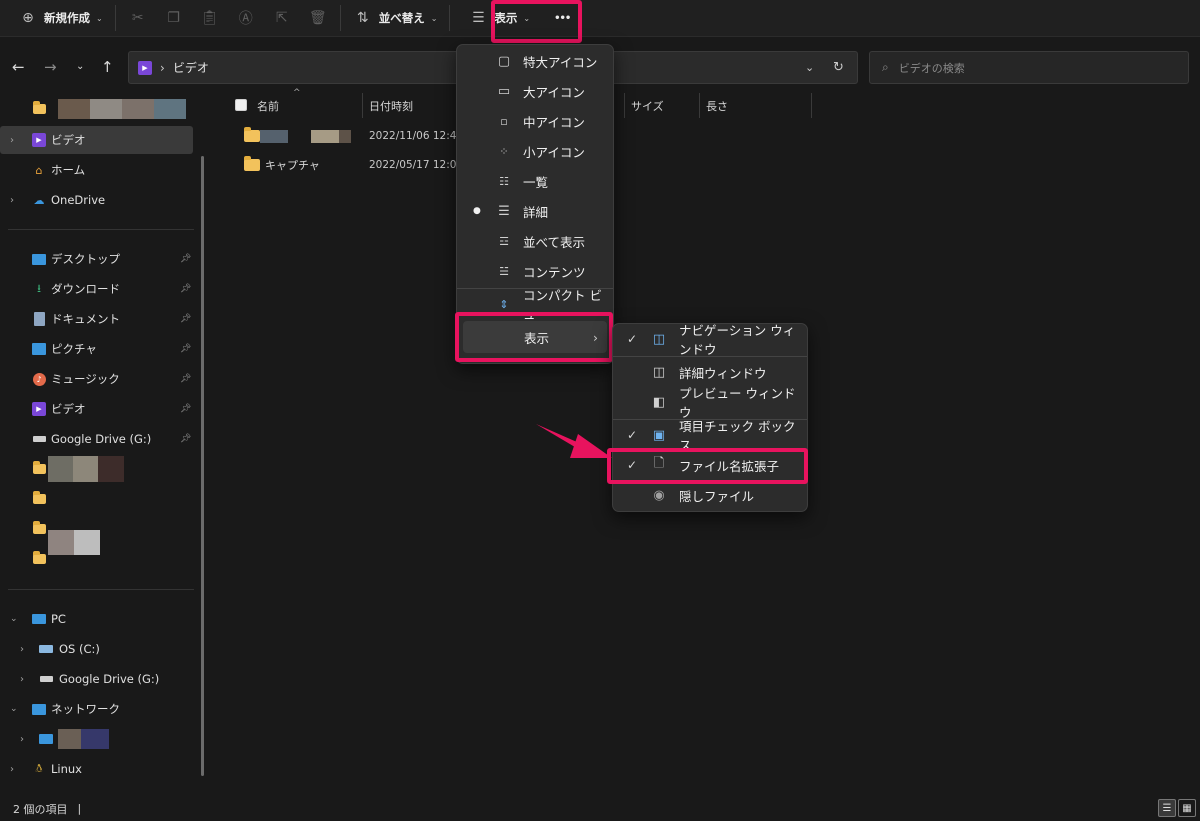 The width and height of the screenshot is (1200, 821). I want to click on menu-item-item-checkboxes: ✓ ▣ 項目チェック ボックス, so click(710, 436).